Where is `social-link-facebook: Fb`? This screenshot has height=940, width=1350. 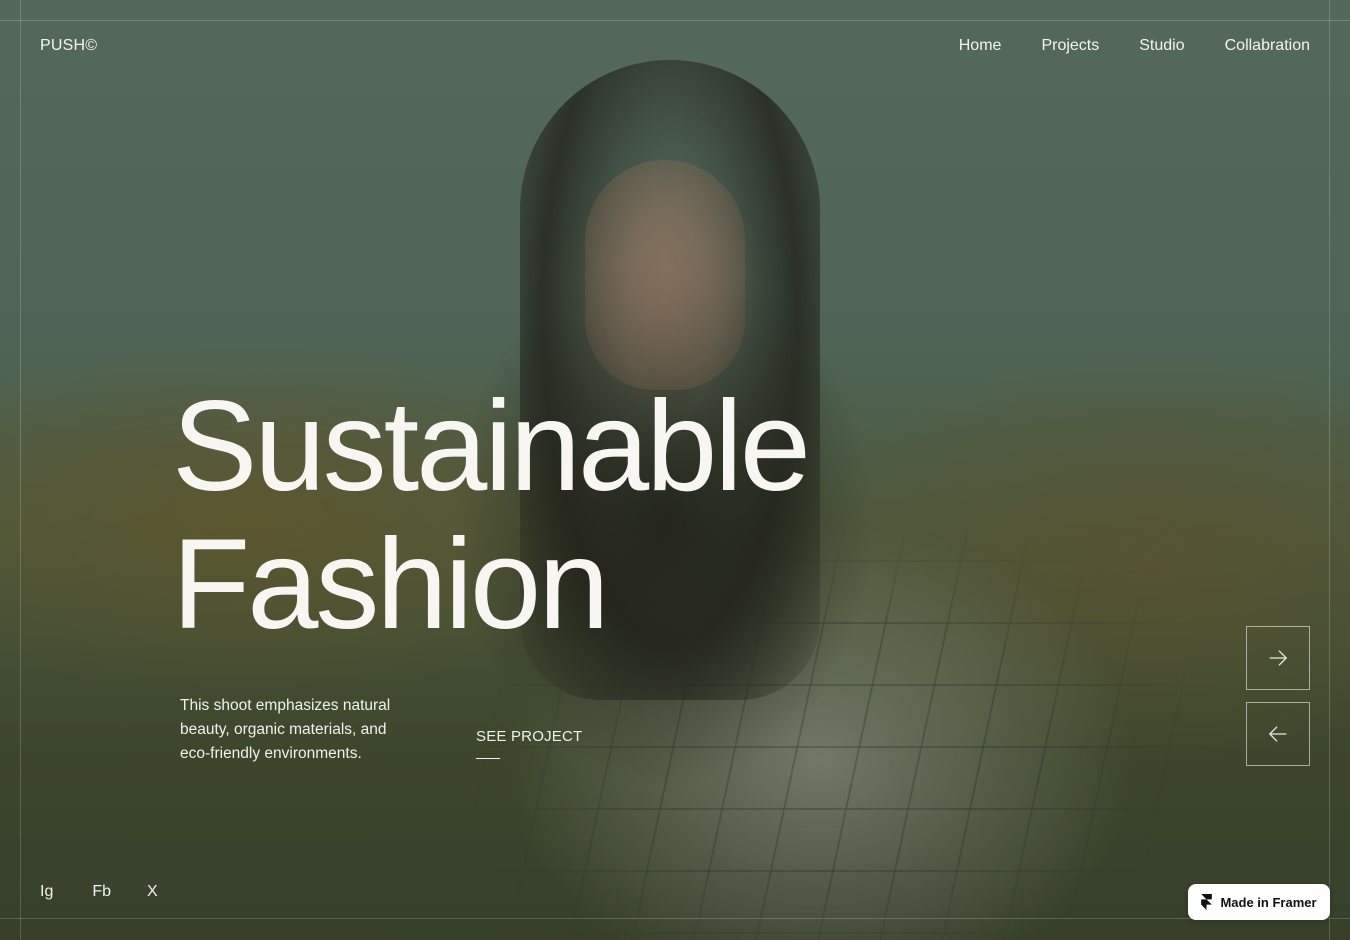
social-link-facebook: Fb is located at coordinates (101, 892).